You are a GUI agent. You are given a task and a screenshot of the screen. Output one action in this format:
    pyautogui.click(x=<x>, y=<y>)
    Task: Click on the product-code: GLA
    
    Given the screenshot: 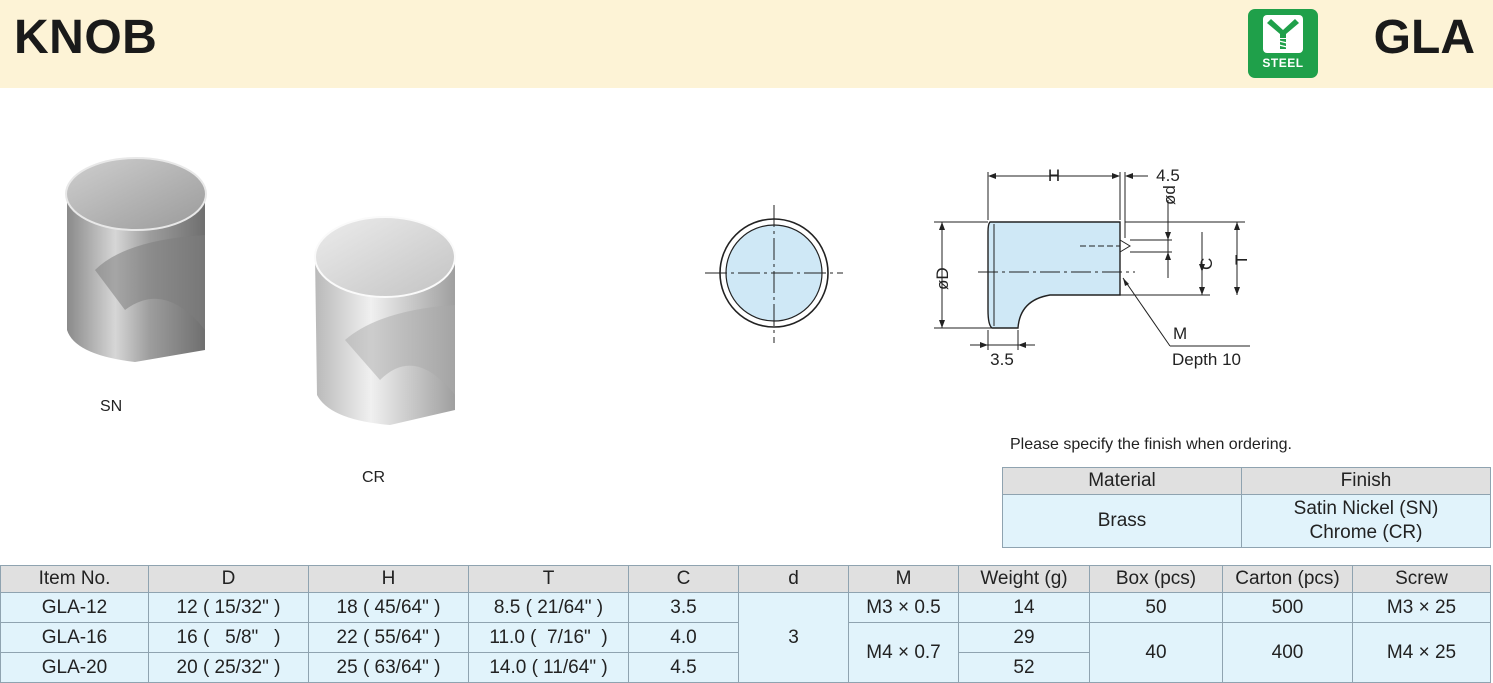 What is the action you would take?
    pyautogui.click(x=1424, y=37)
    